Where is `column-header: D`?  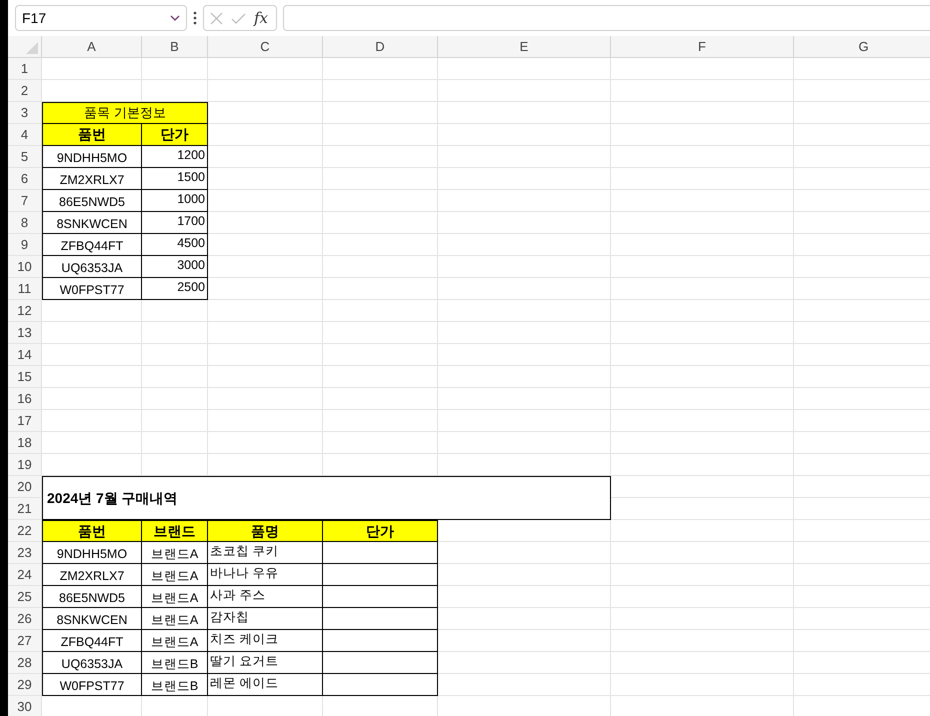
column-header: D is located at coordinates (380, 47).